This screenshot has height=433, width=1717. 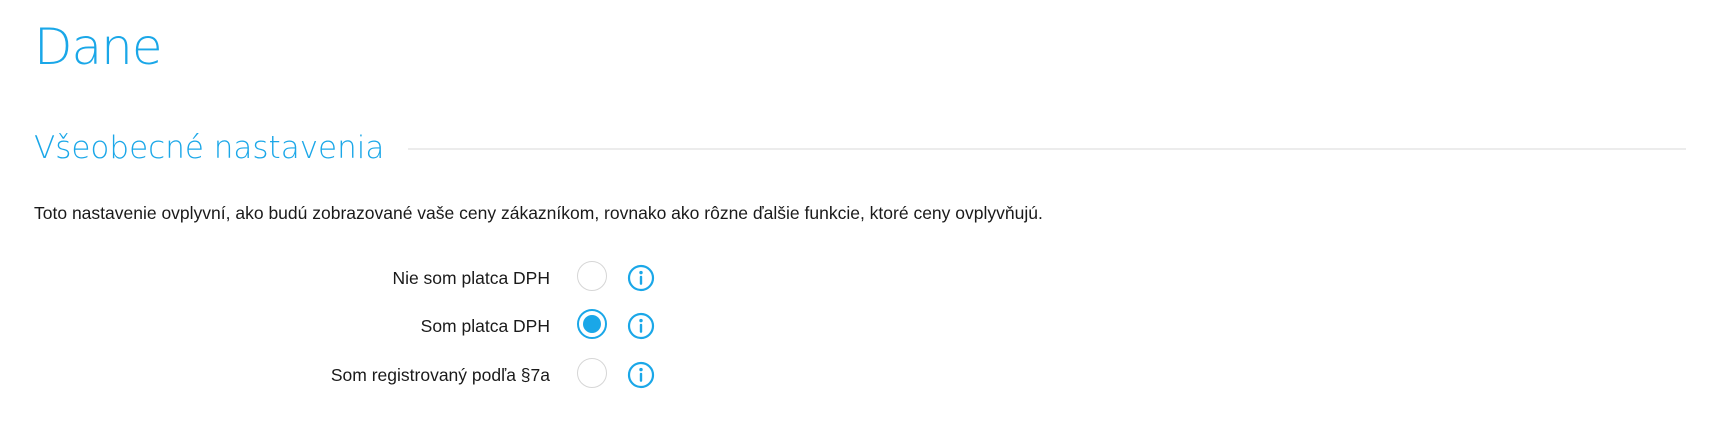 What do you see at coordinates (1047, 149) in the screenshot?
I see `section-divider` at bounding box center [1047, 149].